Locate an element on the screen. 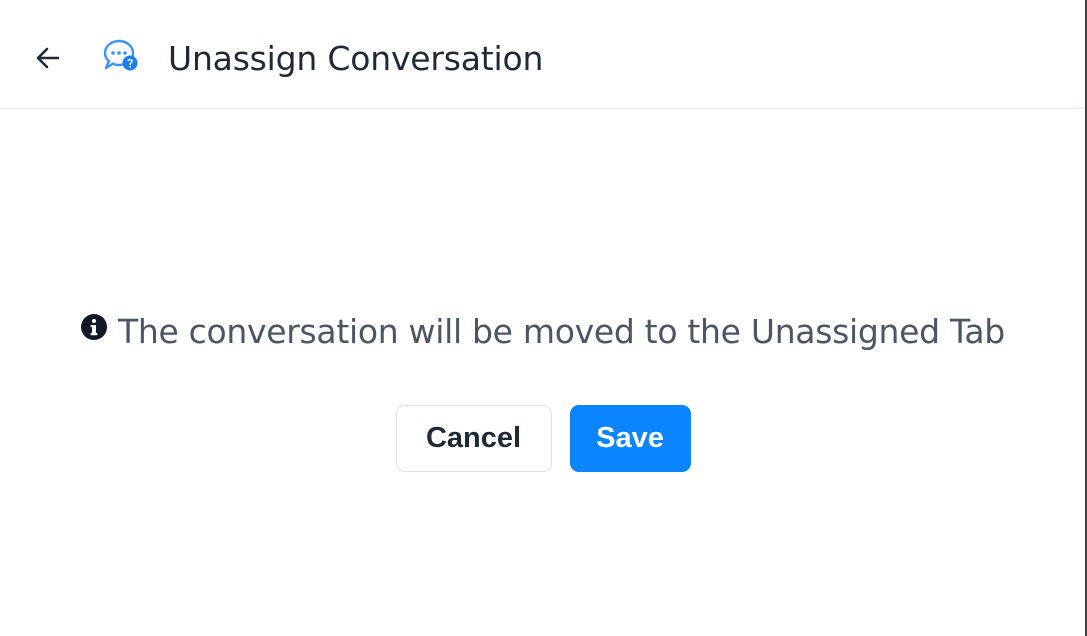 The height and width of the screenshot is (636, 1087). arrow-left-icon is located at coordinates (48, 58).